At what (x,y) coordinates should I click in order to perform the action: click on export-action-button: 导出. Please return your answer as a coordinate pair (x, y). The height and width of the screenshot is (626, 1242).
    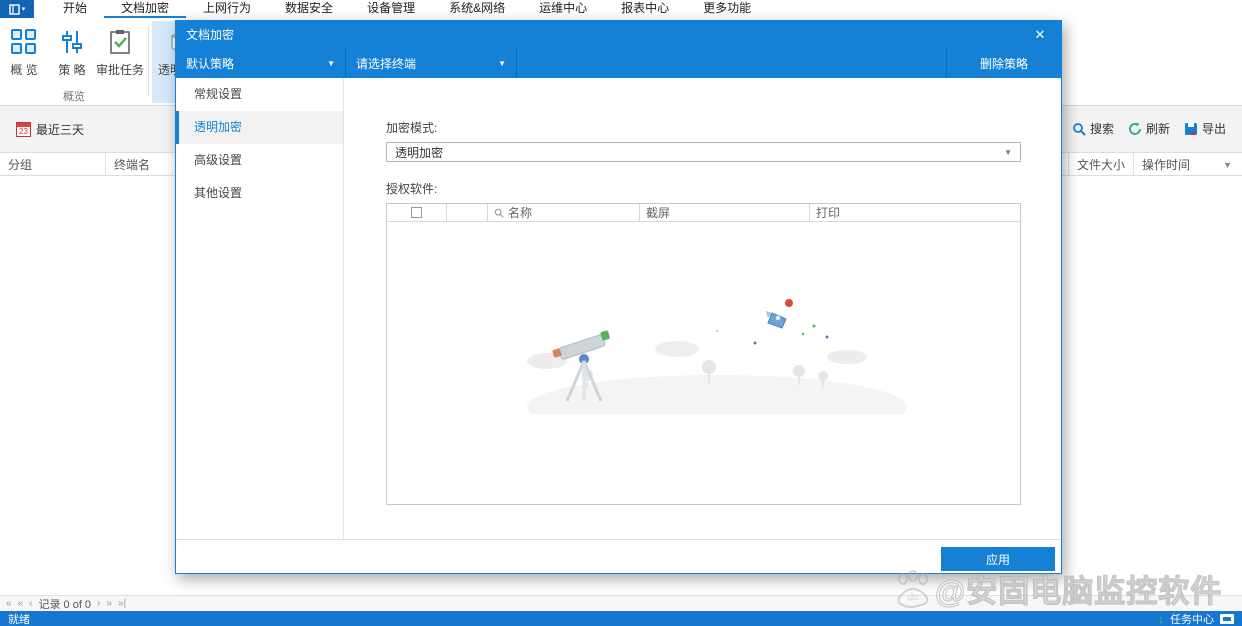
    Looking at the image, I should click on (1205, 128).